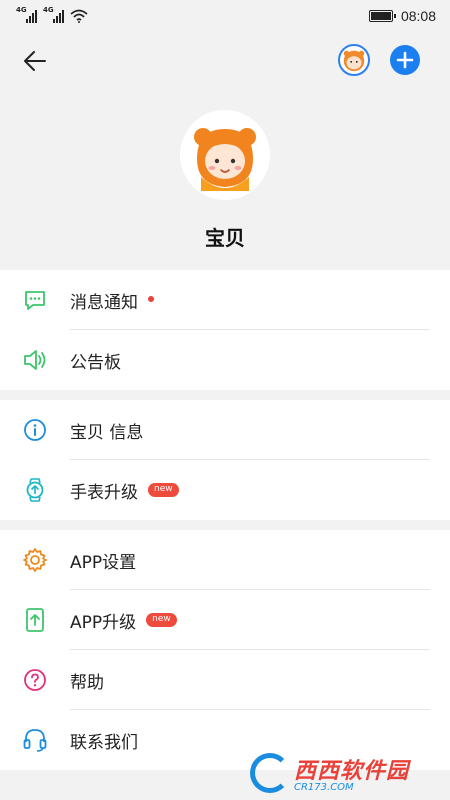  Describe the element at coordinates (107, 432) in the screenshot. I see `menu-item-label: 宝贝 信息` at that location.